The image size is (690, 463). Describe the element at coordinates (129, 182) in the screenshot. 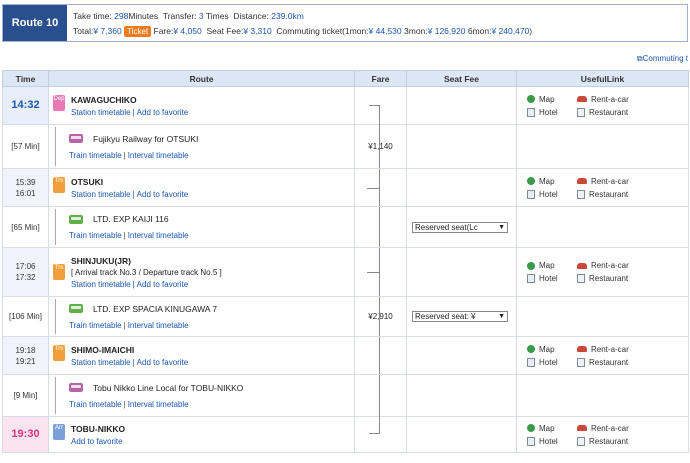

I see `station-name: OTSUKI` at that location.